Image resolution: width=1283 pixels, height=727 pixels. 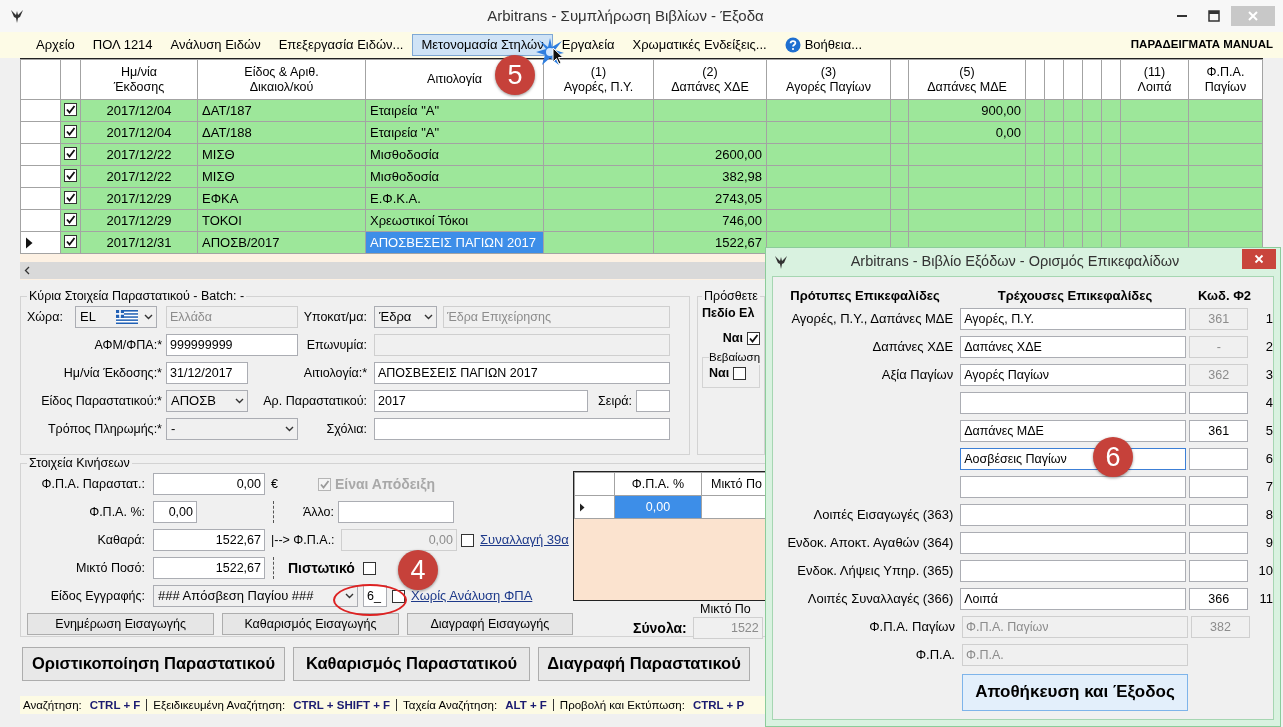 I want to click on column-header: Φ.Π.Α. Παγίων, so click(x=1225, y=79).